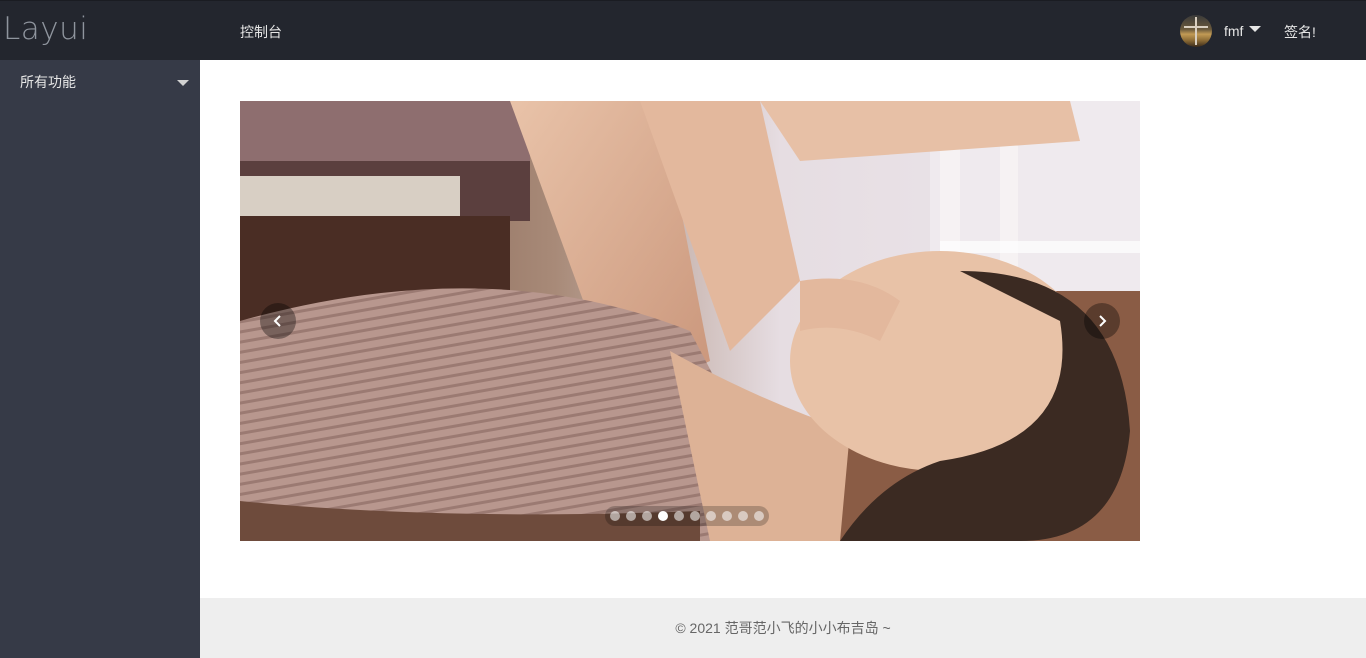 This screenshot has width=1366, height=658. I want to click on footer: © 2021 范哥范小飞的小小布吉岛 ~, so click(783, 628).